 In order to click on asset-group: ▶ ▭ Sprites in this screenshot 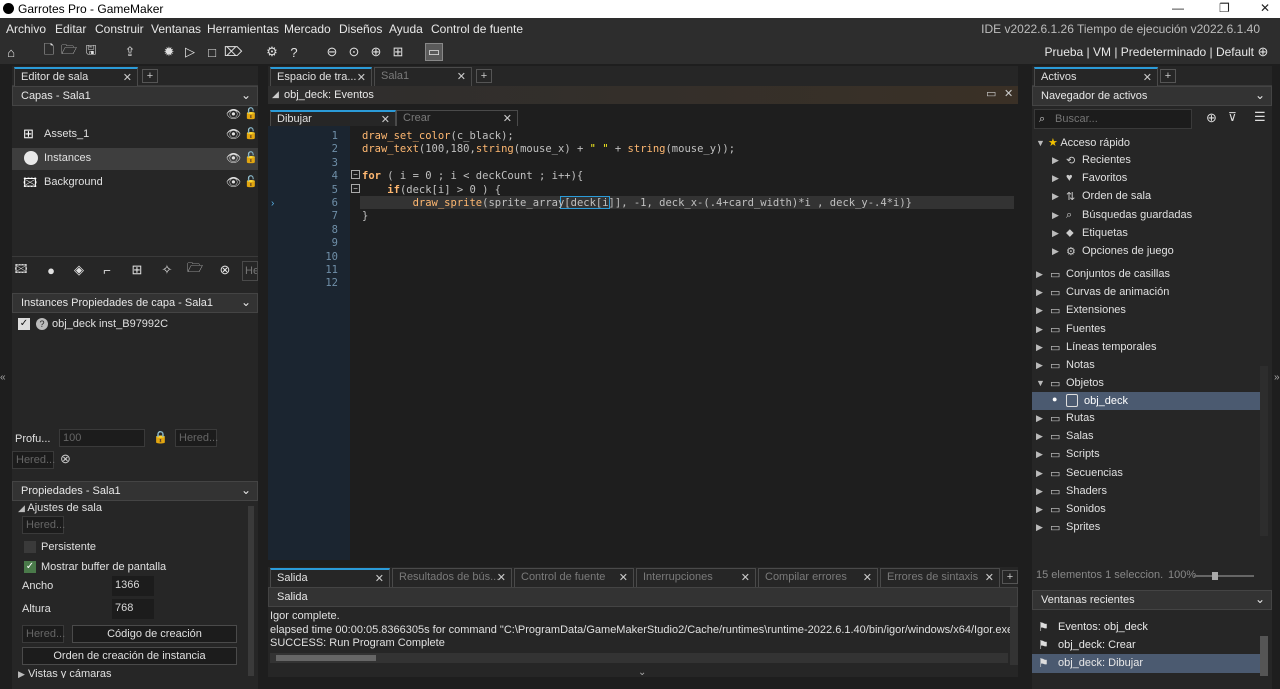, I will do `click(1152, 528)`.